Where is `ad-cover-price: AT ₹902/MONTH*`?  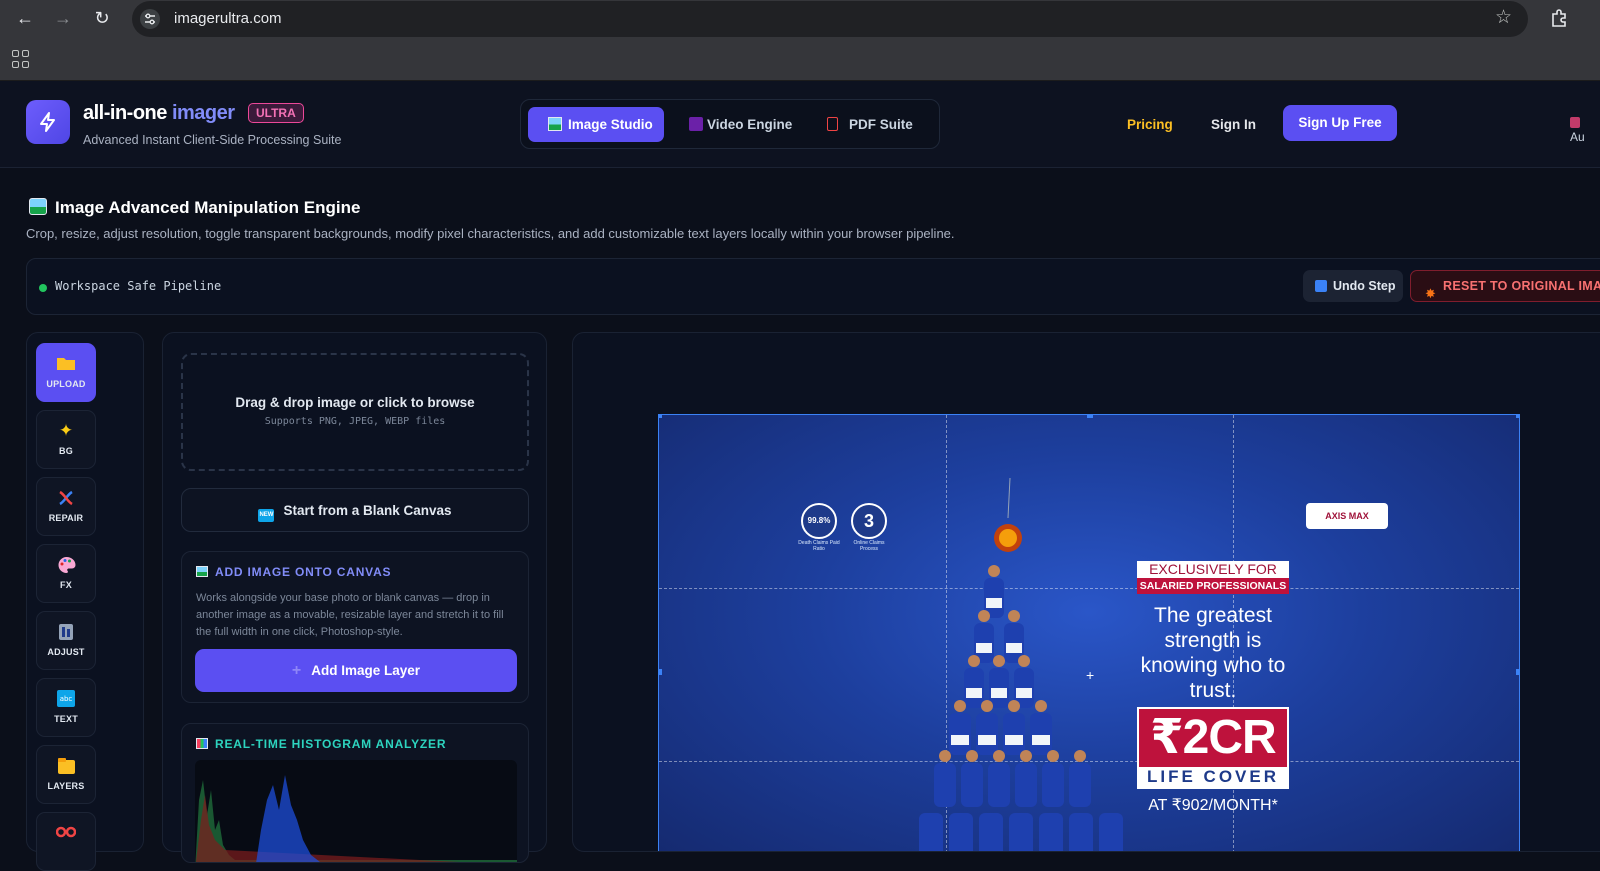
ad-cover-price: AT ₹902/MONTH* is located at coordinates (1213, 805).